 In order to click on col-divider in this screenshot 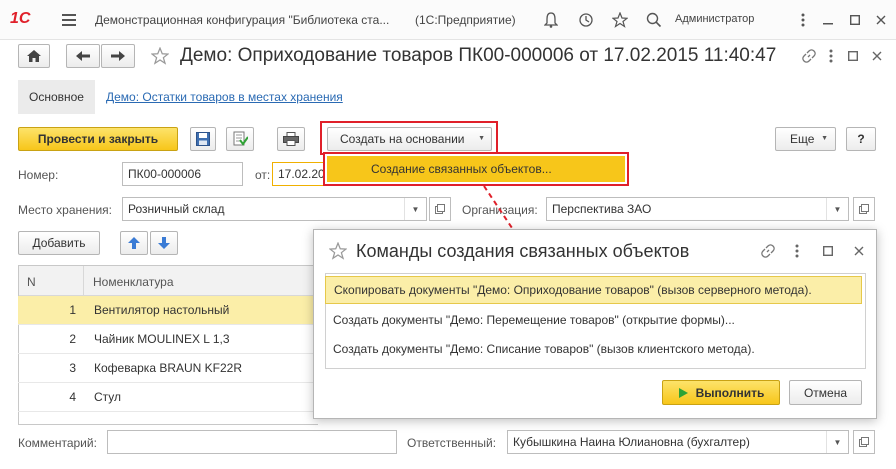, I will do `click(83, 281)`.